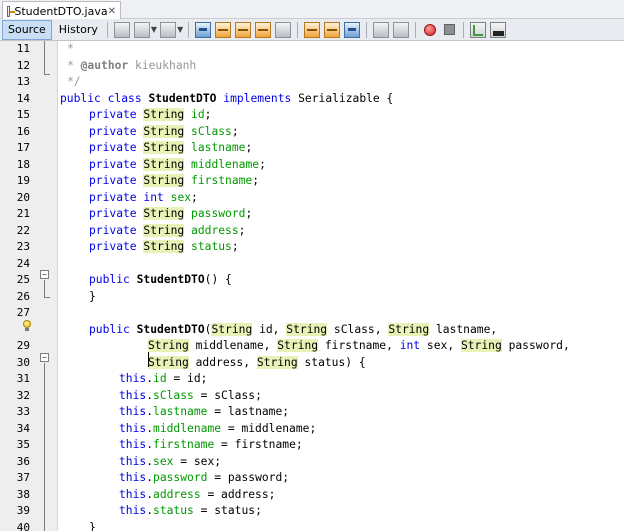  Describe the element at coordinates (257, 362) in the screenshot. I see `code-line: String address, String status) {` at that location.